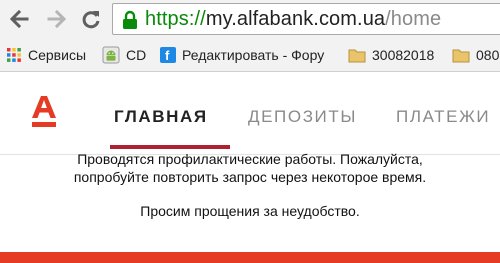  I want to click on nav-home: ГЛАВНАЯ, so click(161, 117).